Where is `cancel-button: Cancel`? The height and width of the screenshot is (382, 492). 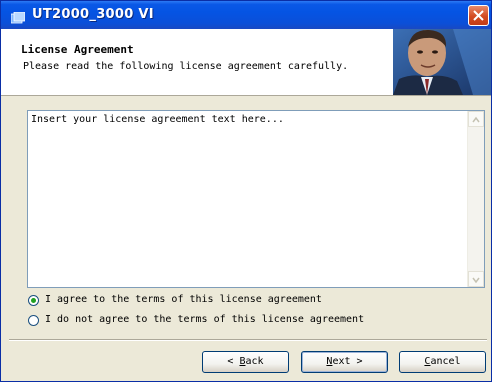
cancel-button: Cancel is located at coordinates (442, 362).